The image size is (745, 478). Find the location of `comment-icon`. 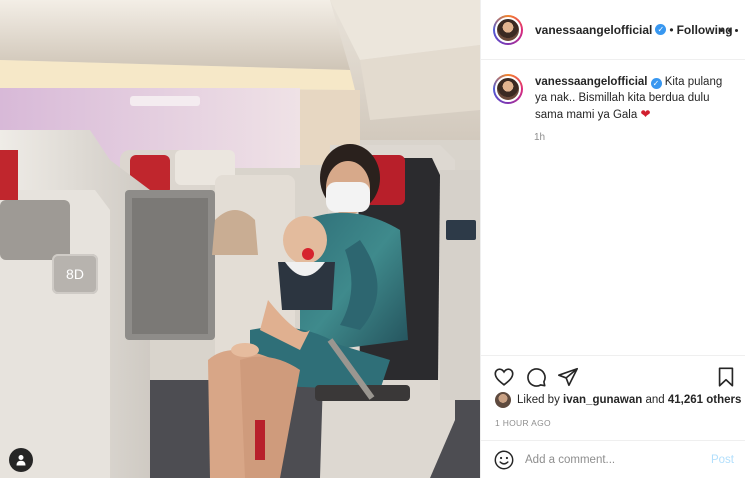

comment-icon is located at coordinates (536, 377).